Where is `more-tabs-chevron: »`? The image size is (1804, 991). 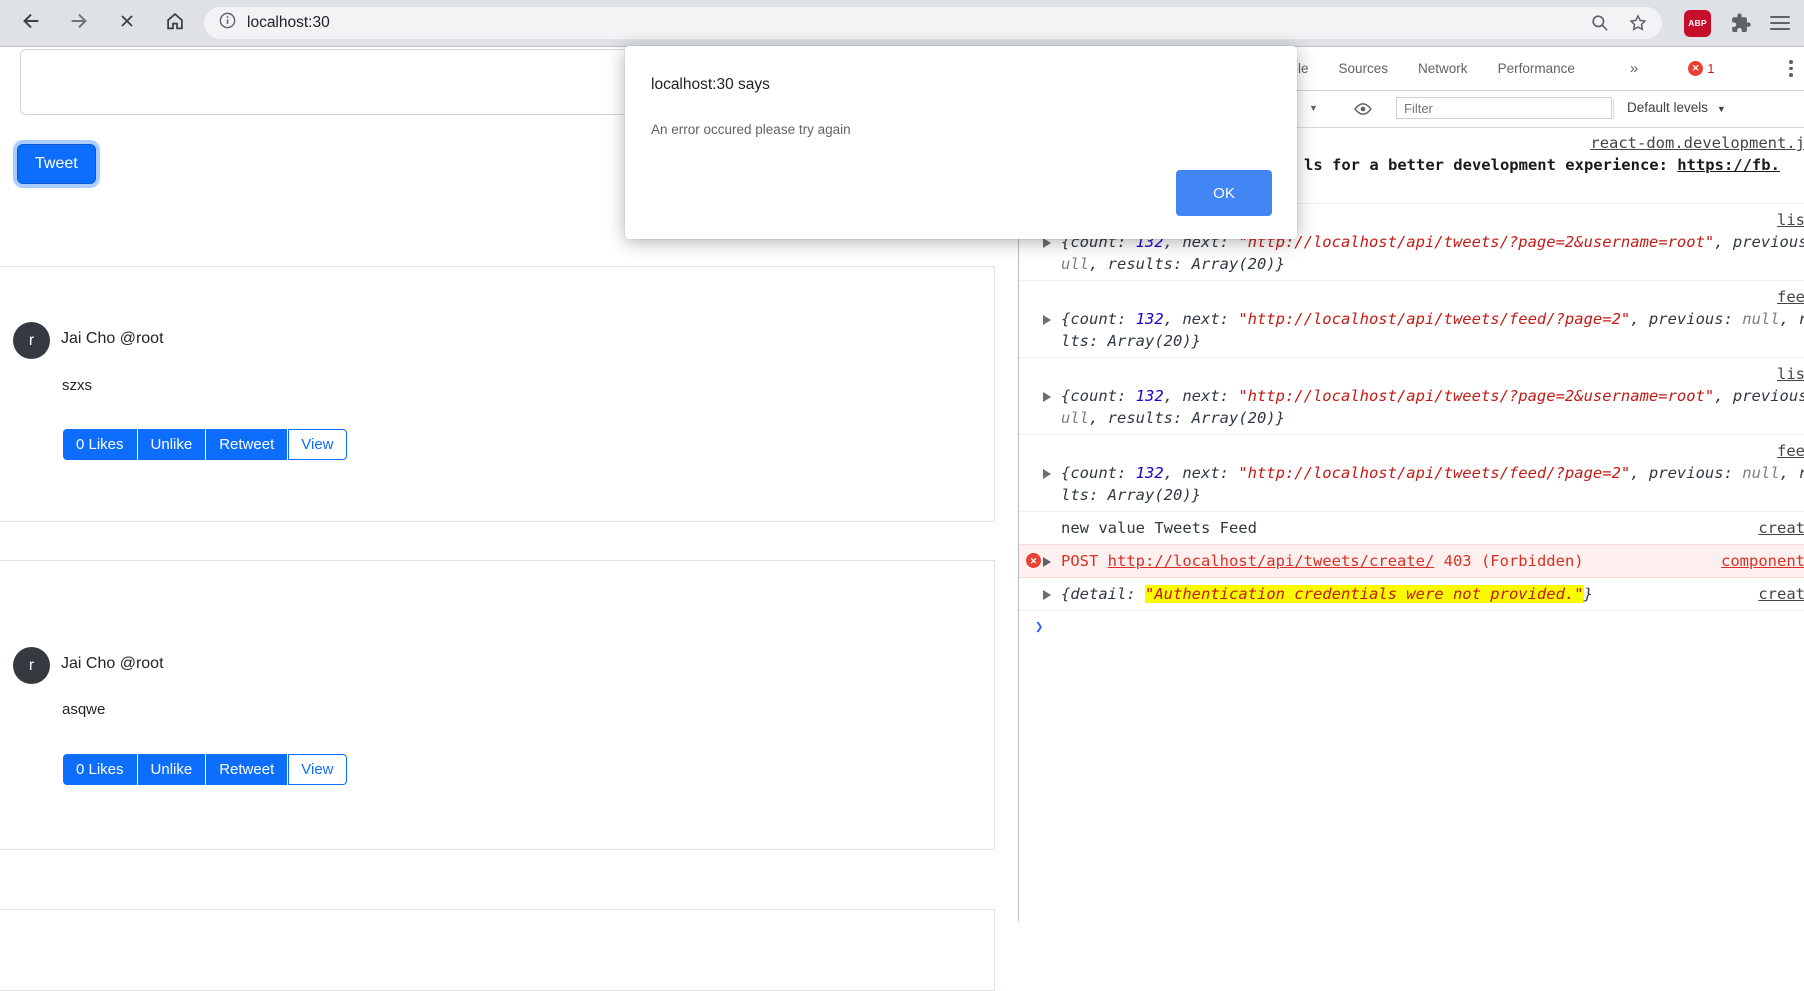
more-tabs-chevron: » is located at coordinates (1634, 68).